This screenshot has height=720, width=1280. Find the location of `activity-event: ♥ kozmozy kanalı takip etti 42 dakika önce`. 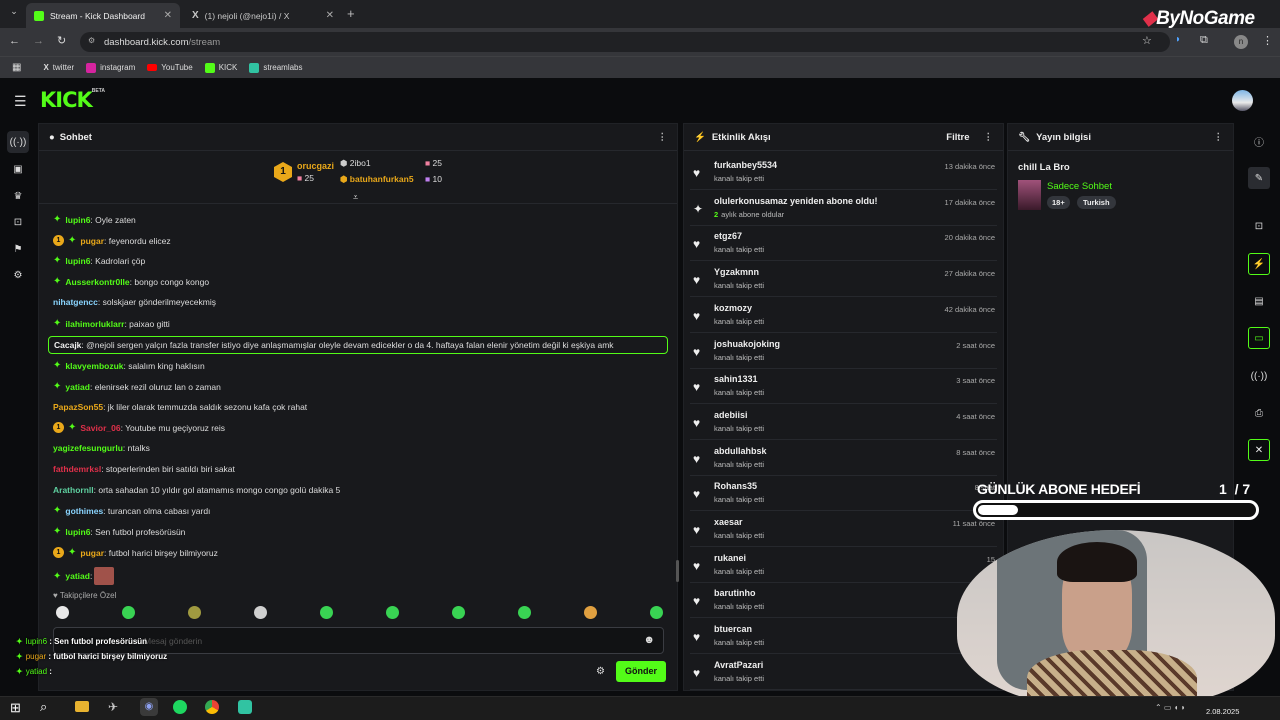

activity-event: ♥ kozmozy kanalı takip etti 42 dakika önce is located at coordinates (843, 315).